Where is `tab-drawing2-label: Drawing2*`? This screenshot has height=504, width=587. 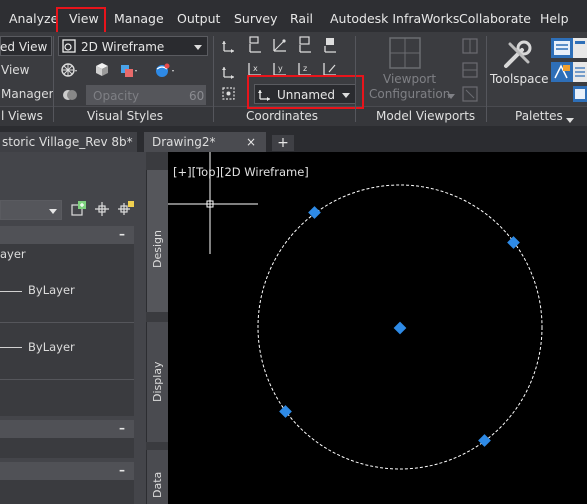 tab-drawing2-label: Drawing2* is located at coordinates (184, 142).